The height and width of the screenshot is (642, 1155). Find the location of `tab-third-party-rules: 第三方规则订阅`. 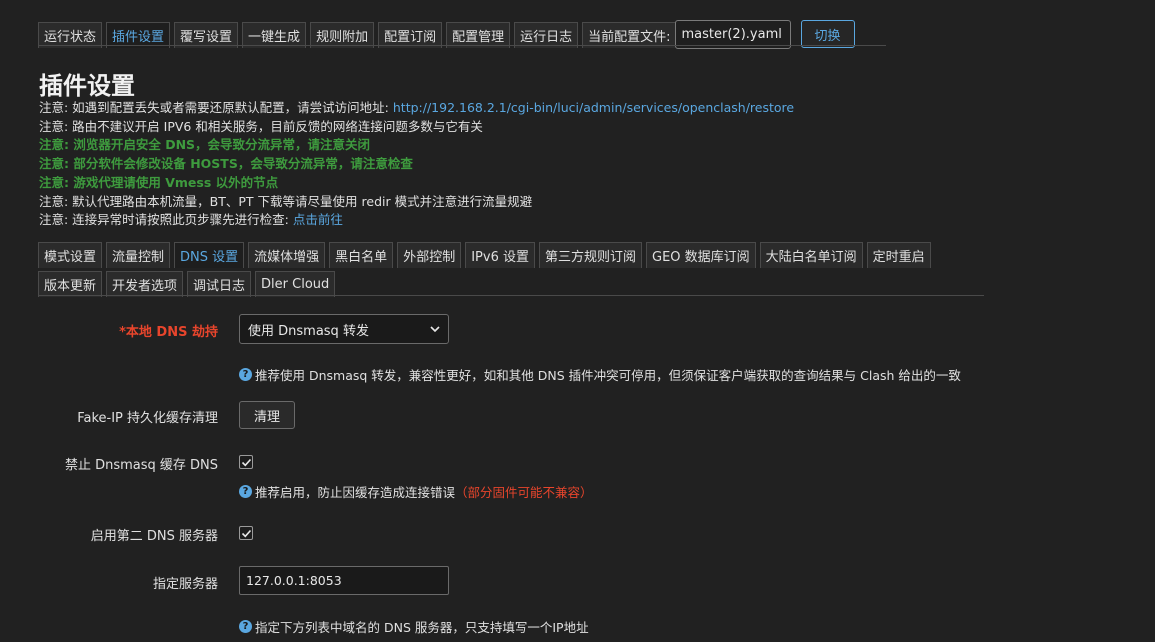

tab-third-party-rules: 第三方规则订阅 is located at coordinates (590, 255).